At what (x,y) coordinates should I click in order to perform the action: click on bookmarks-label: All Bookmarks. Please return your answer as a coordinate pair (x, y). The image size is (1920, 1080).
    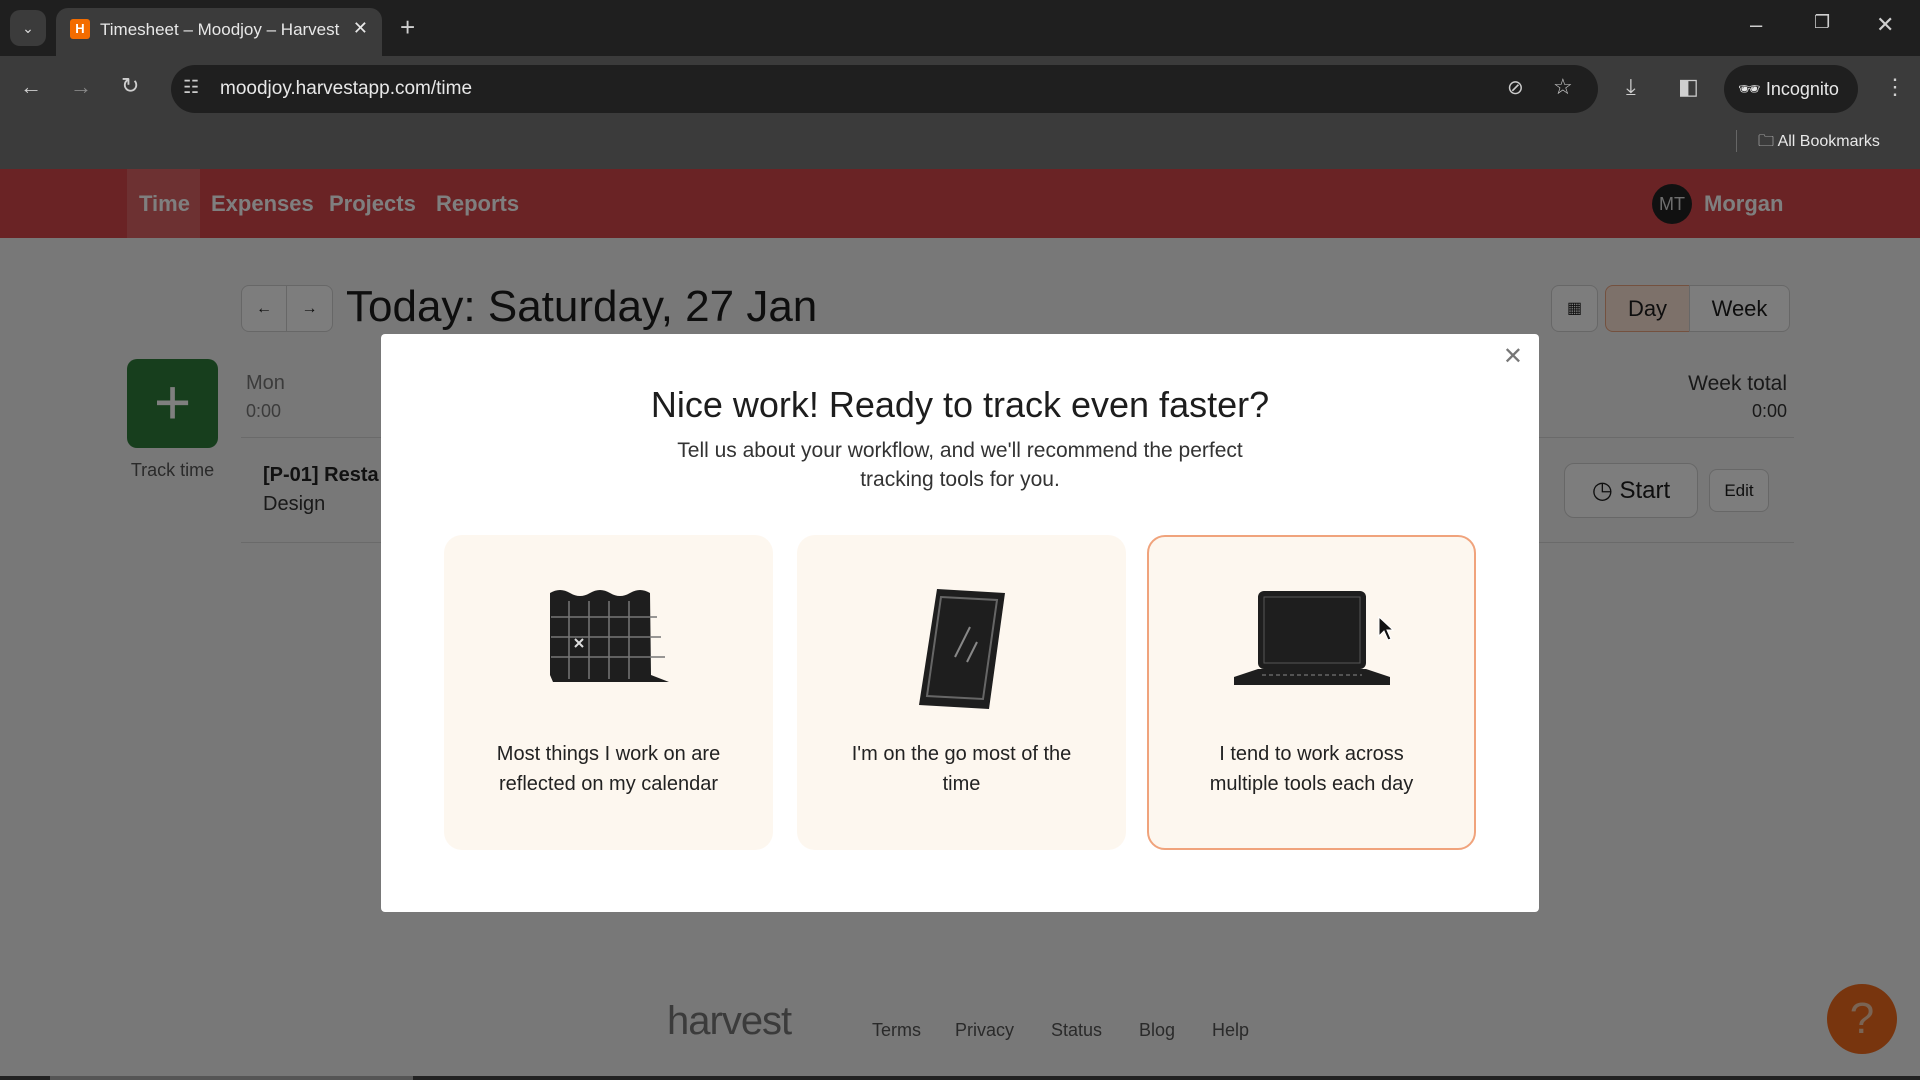
    Looking at the image, I should click on (1828, 141).